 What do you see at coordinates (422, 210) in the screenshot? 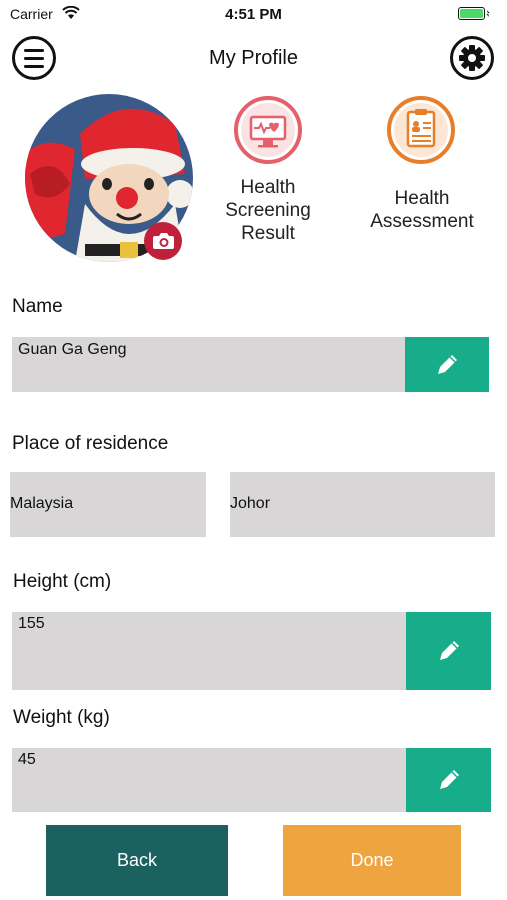
I see `health-assessment-label: Health Assessment` at bounding box center [422, 210].